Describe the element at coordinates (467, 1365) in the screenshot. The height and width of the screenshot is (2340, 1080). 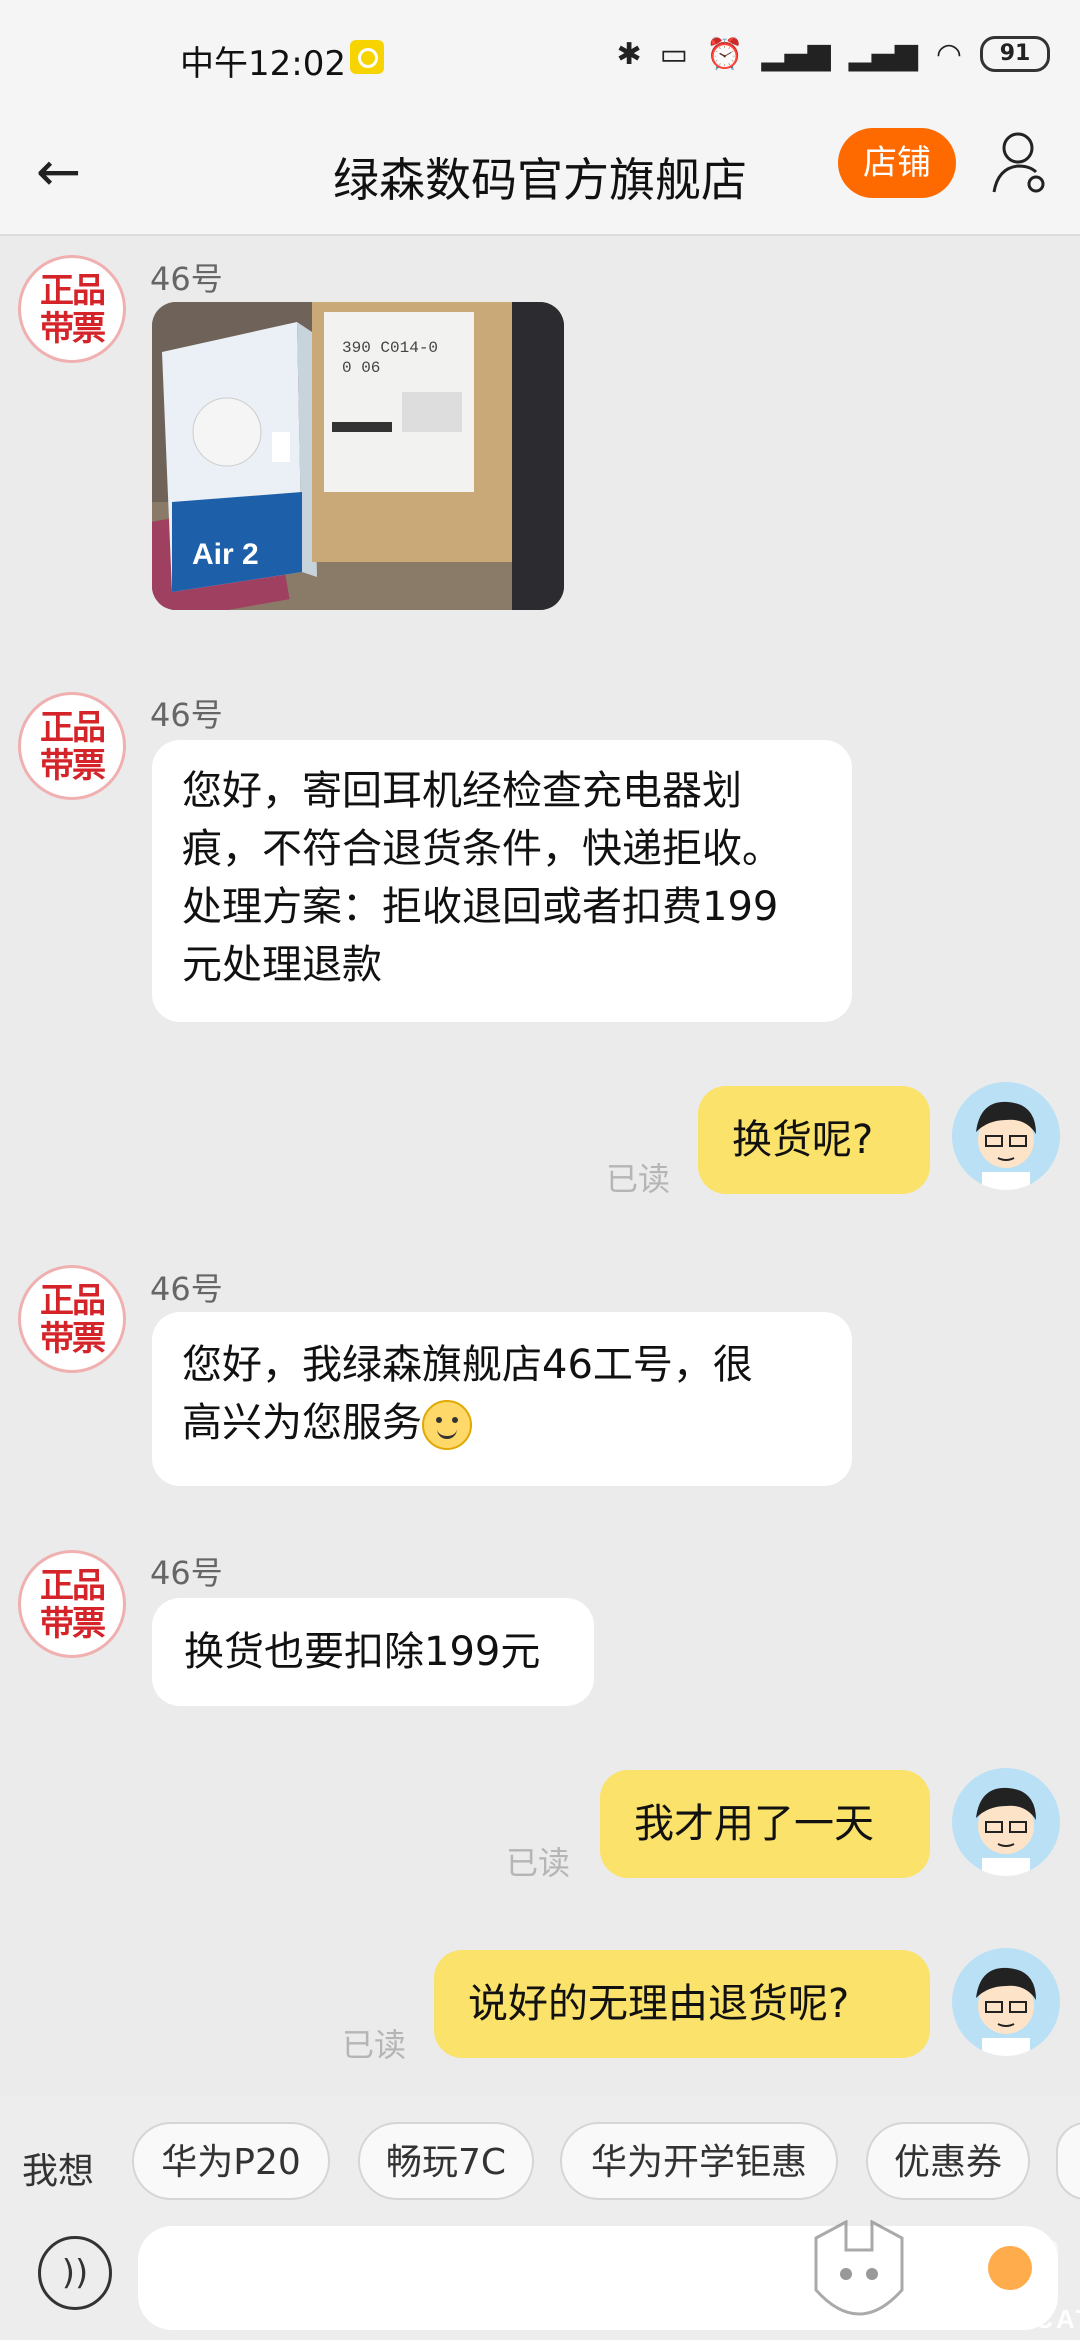
I see `message-line: 您好，我绿森旗舰店46工号，很` at that location.